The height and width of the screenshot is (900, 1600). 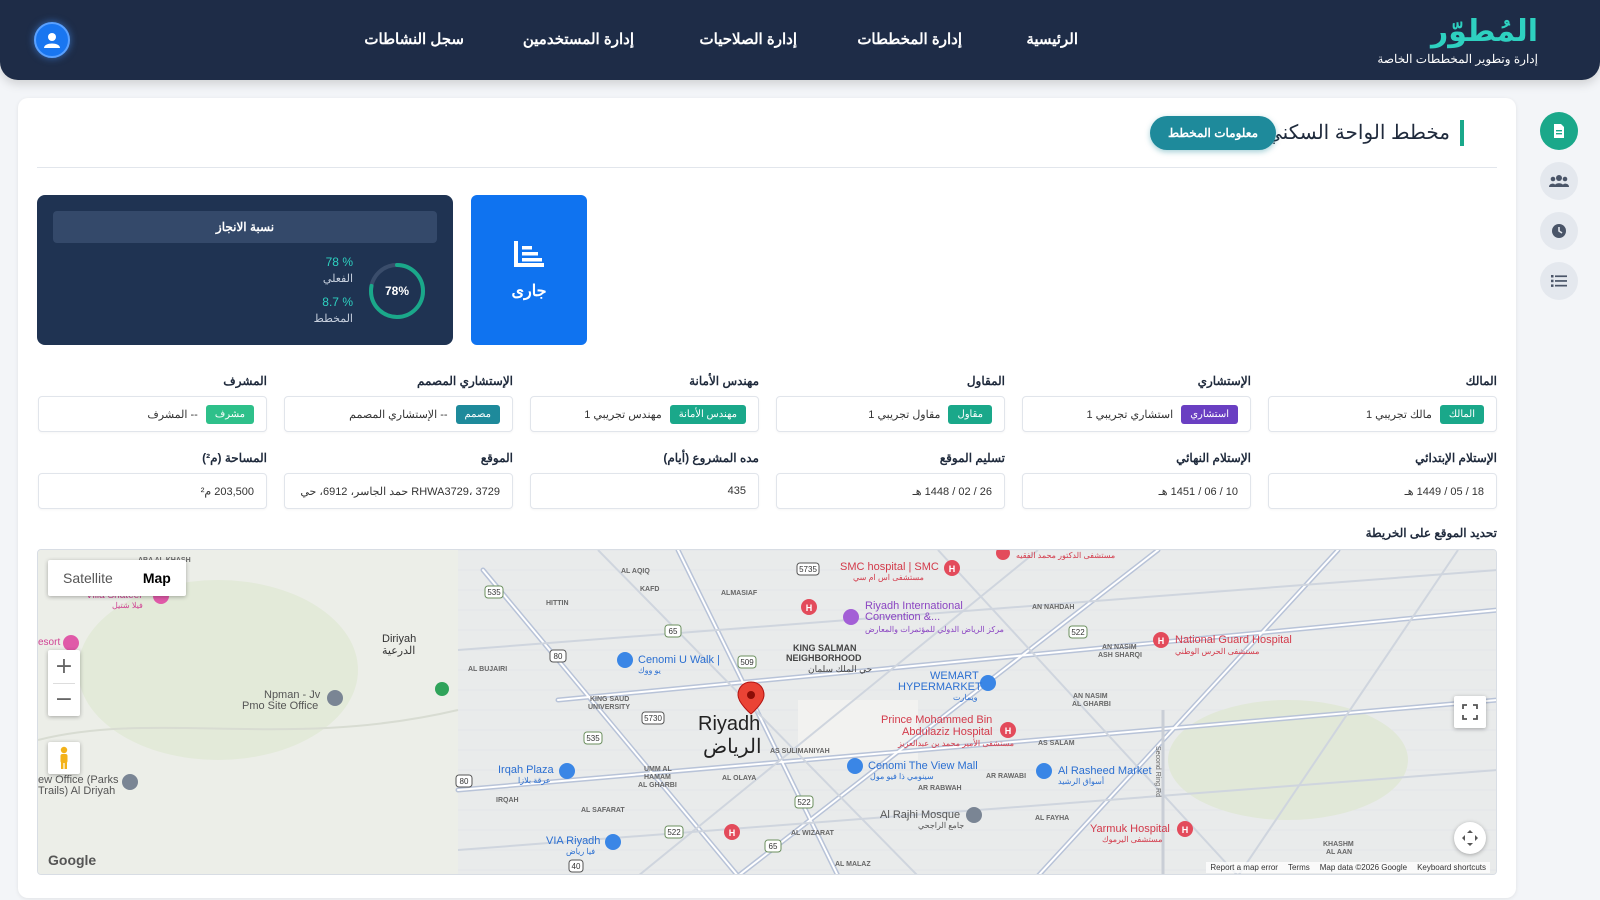 I want to click on zoom-in-button: +, so click(x=64, y=667).